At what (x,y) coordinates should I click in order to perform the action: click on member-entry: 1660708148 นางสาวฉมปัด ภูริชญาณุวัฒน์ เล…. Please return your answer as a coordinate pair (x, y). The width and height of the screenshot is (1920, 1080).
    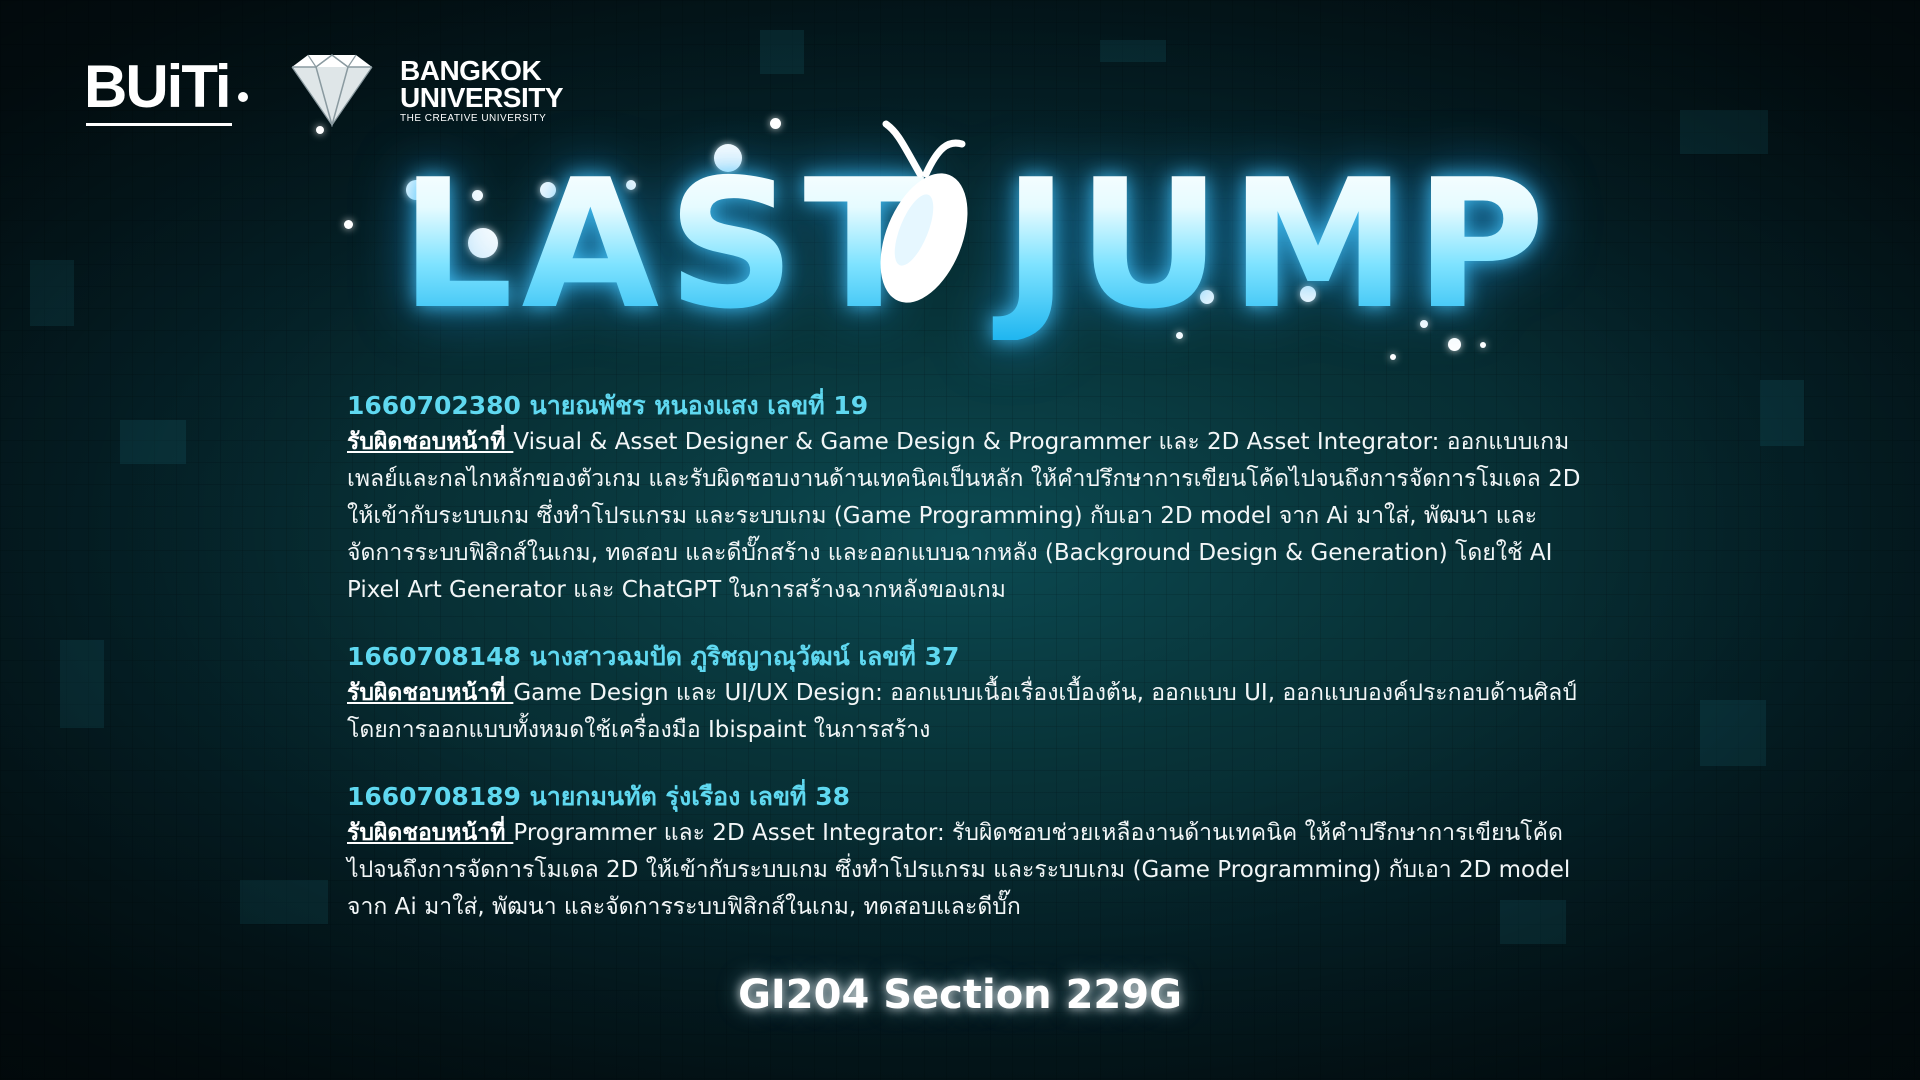
    Looking at the image, I should click on (967, 694).